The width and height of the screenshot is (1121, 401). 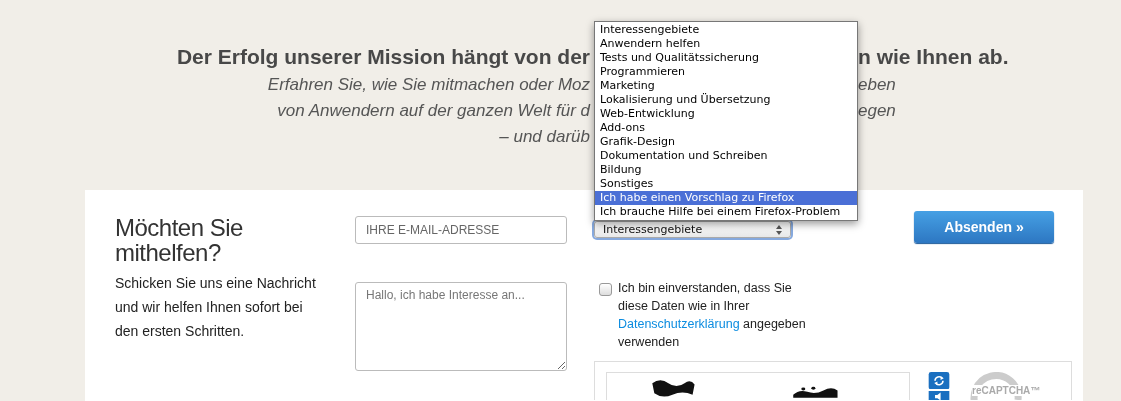 What do you see at coordinates (679, 324) in the screenshot?
I see `privacy-link: Datenschutzerklärung` at bounding box center [679, 324].